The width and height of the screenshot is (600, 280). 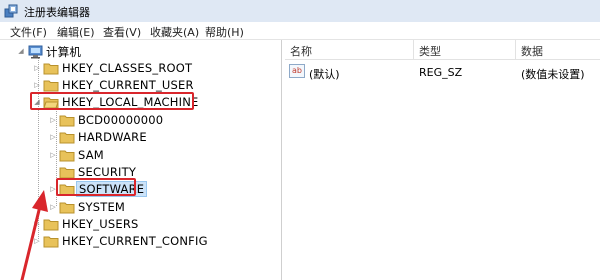 What do you see at coordinates (135, 241) in the screenshot?
I see `tree-label: HKEY_CURRENT_CONFIG` at bounding box center [135, 241].